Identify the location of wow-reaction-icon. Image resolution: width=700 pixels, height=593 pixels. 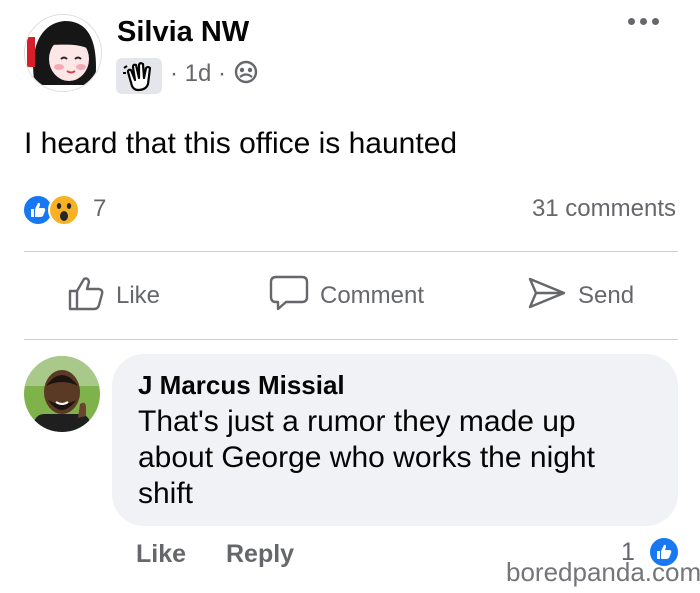
(64, 212).